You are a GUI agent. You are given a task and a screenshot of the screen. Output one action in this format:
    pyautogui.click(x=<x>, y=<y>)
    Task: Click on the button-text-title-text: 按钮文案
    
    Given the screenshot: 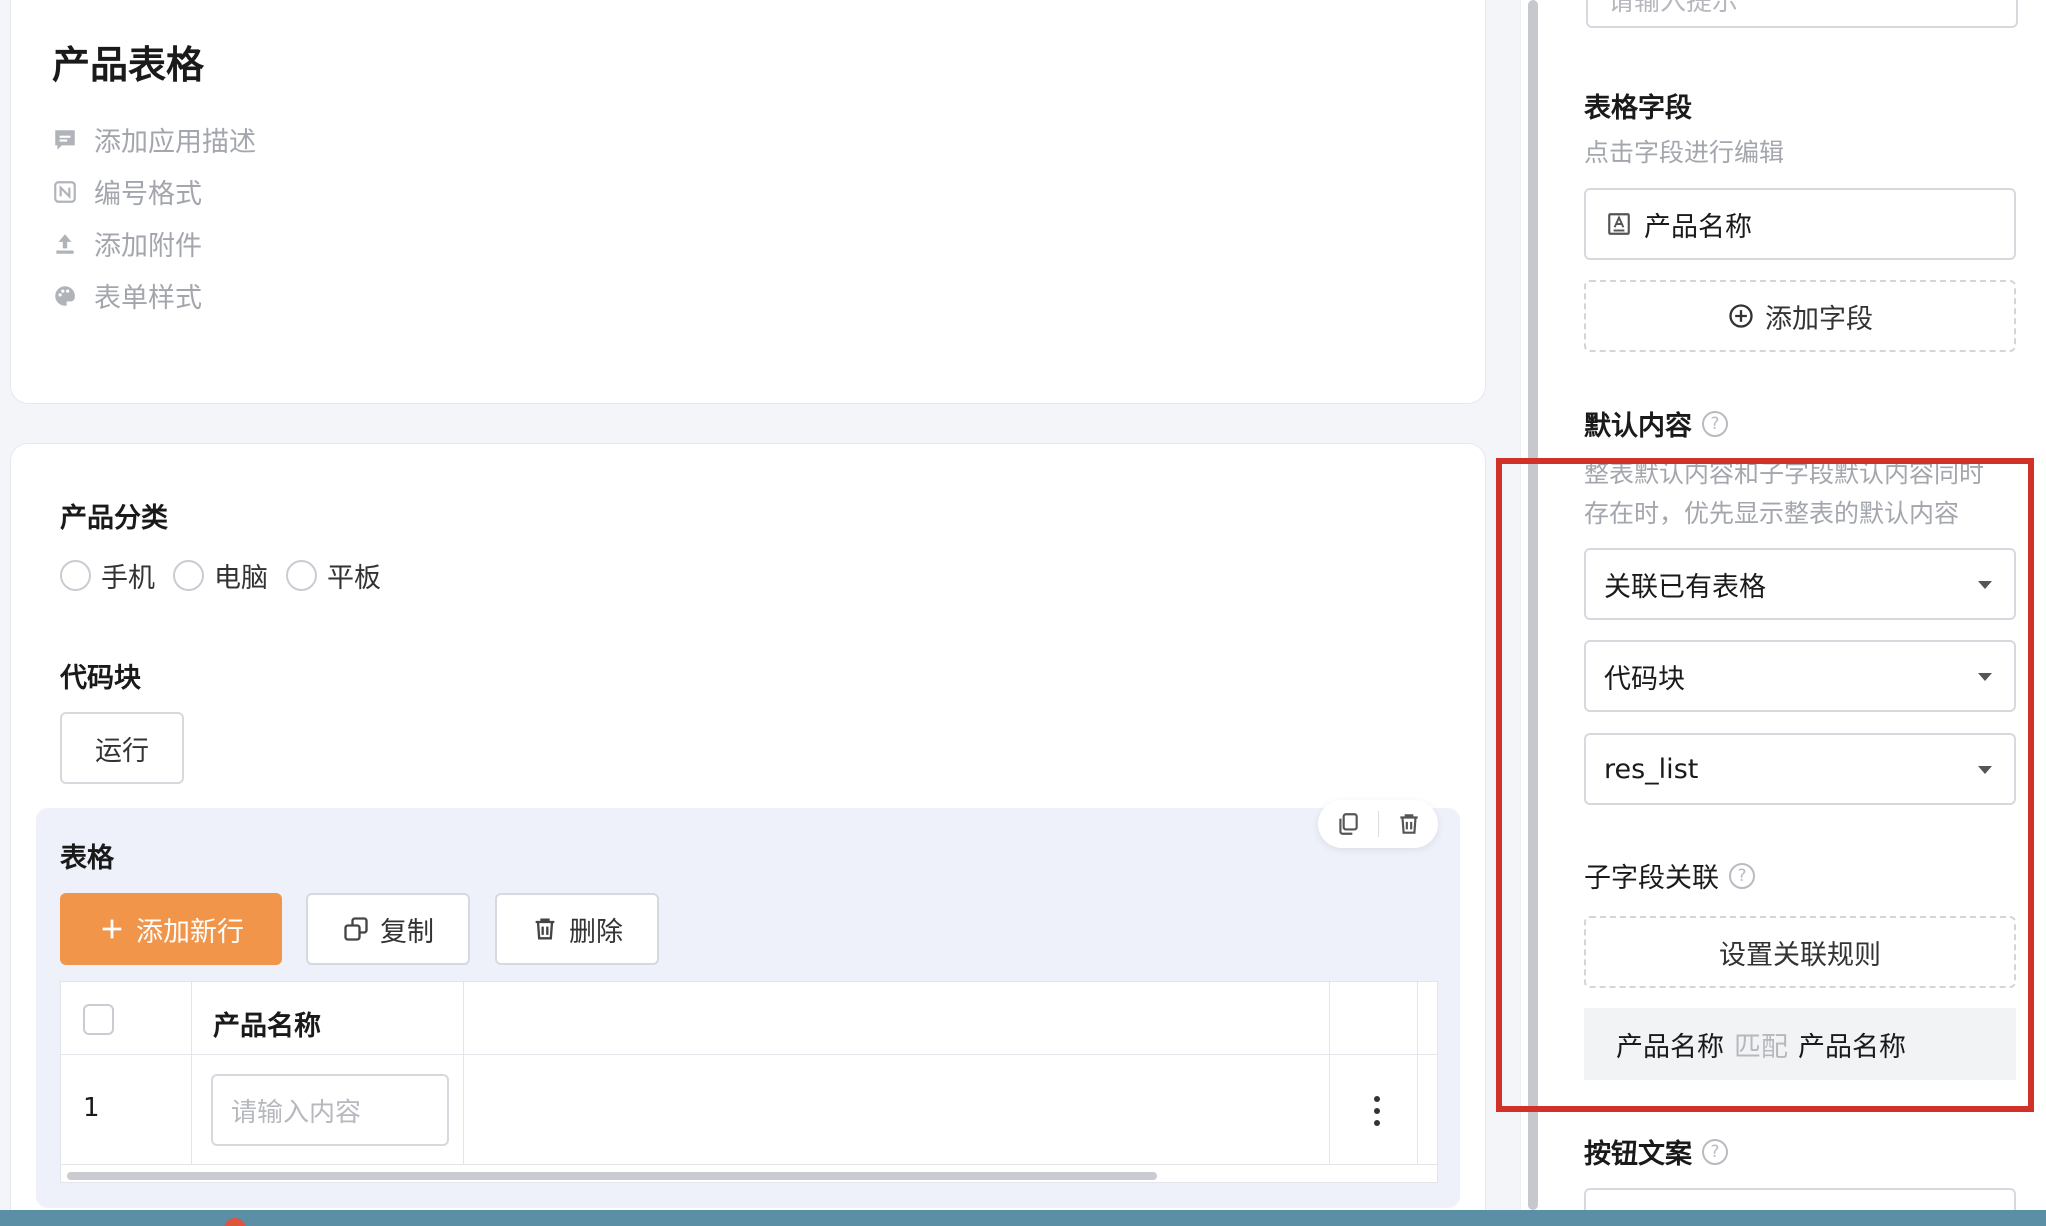 What is the action you would take?
    pyautogui.click(x=1638, y=1154)
    